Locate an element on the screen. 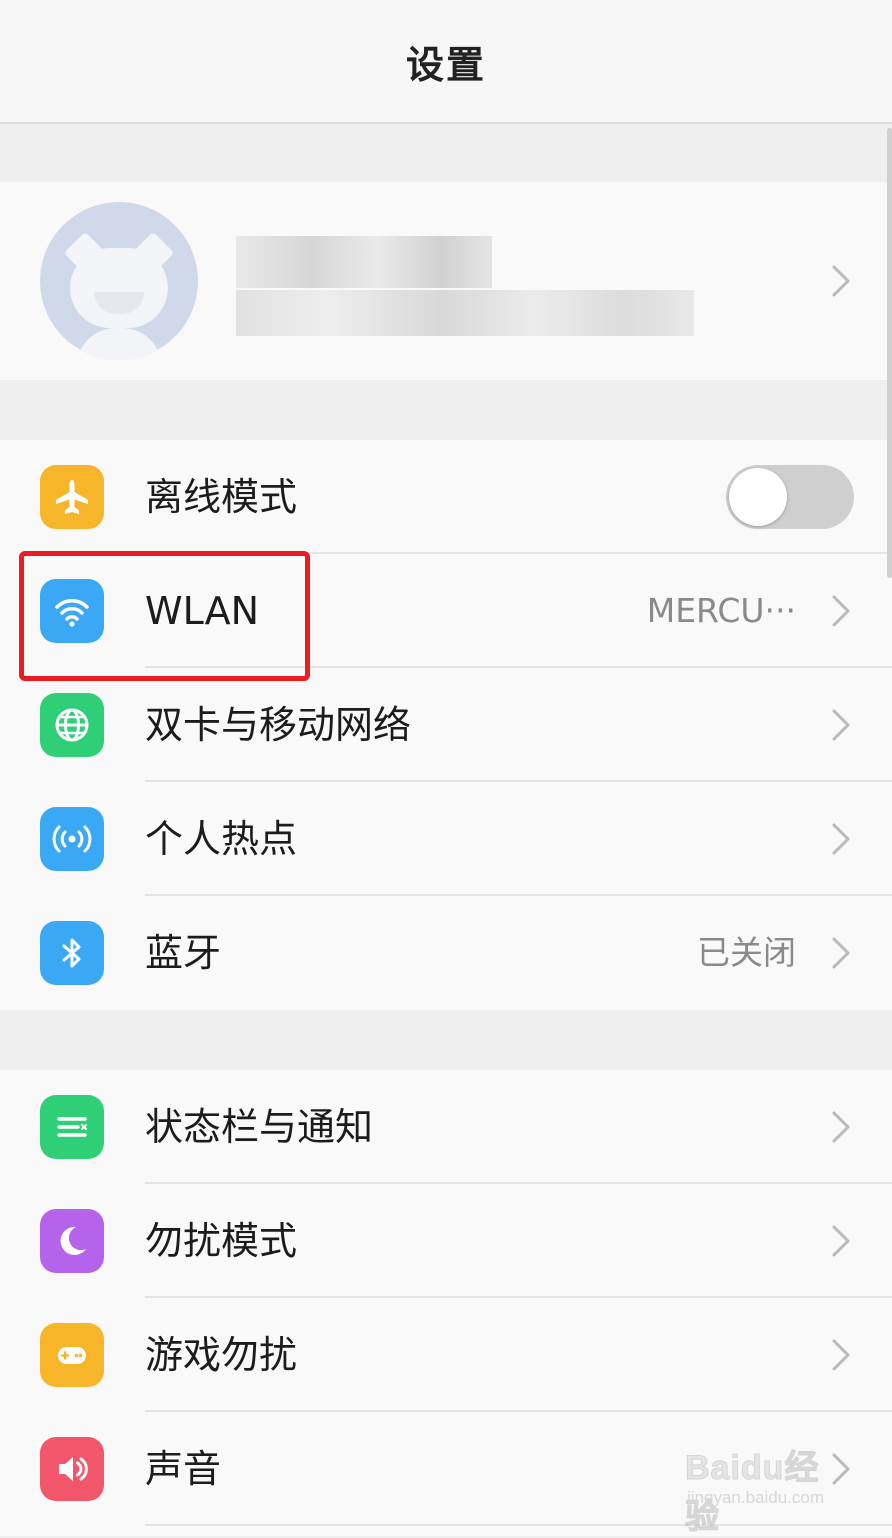 The width and height of the screenshot is (892, 1538). setting-label: 状态栏与通知 is located at coordinates (259, 1127).